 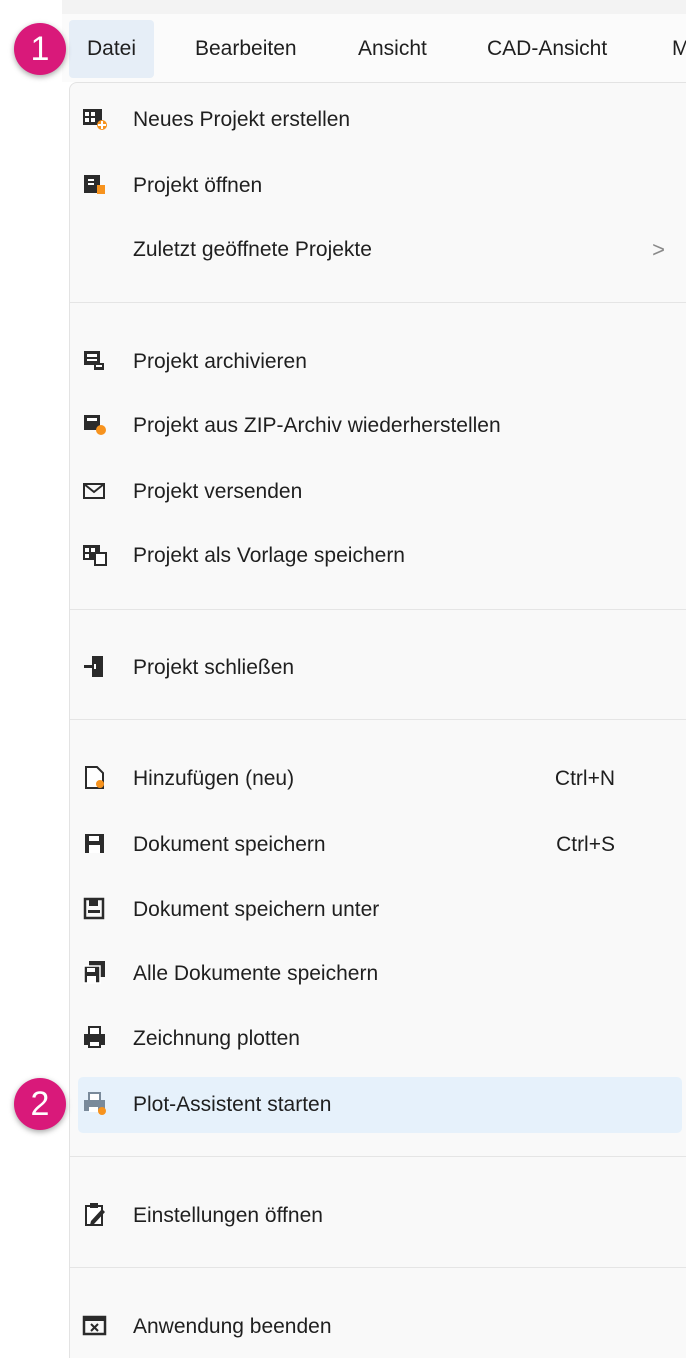 I want to click on menu-tab-datei: Datei, so click(x=112, y=49).